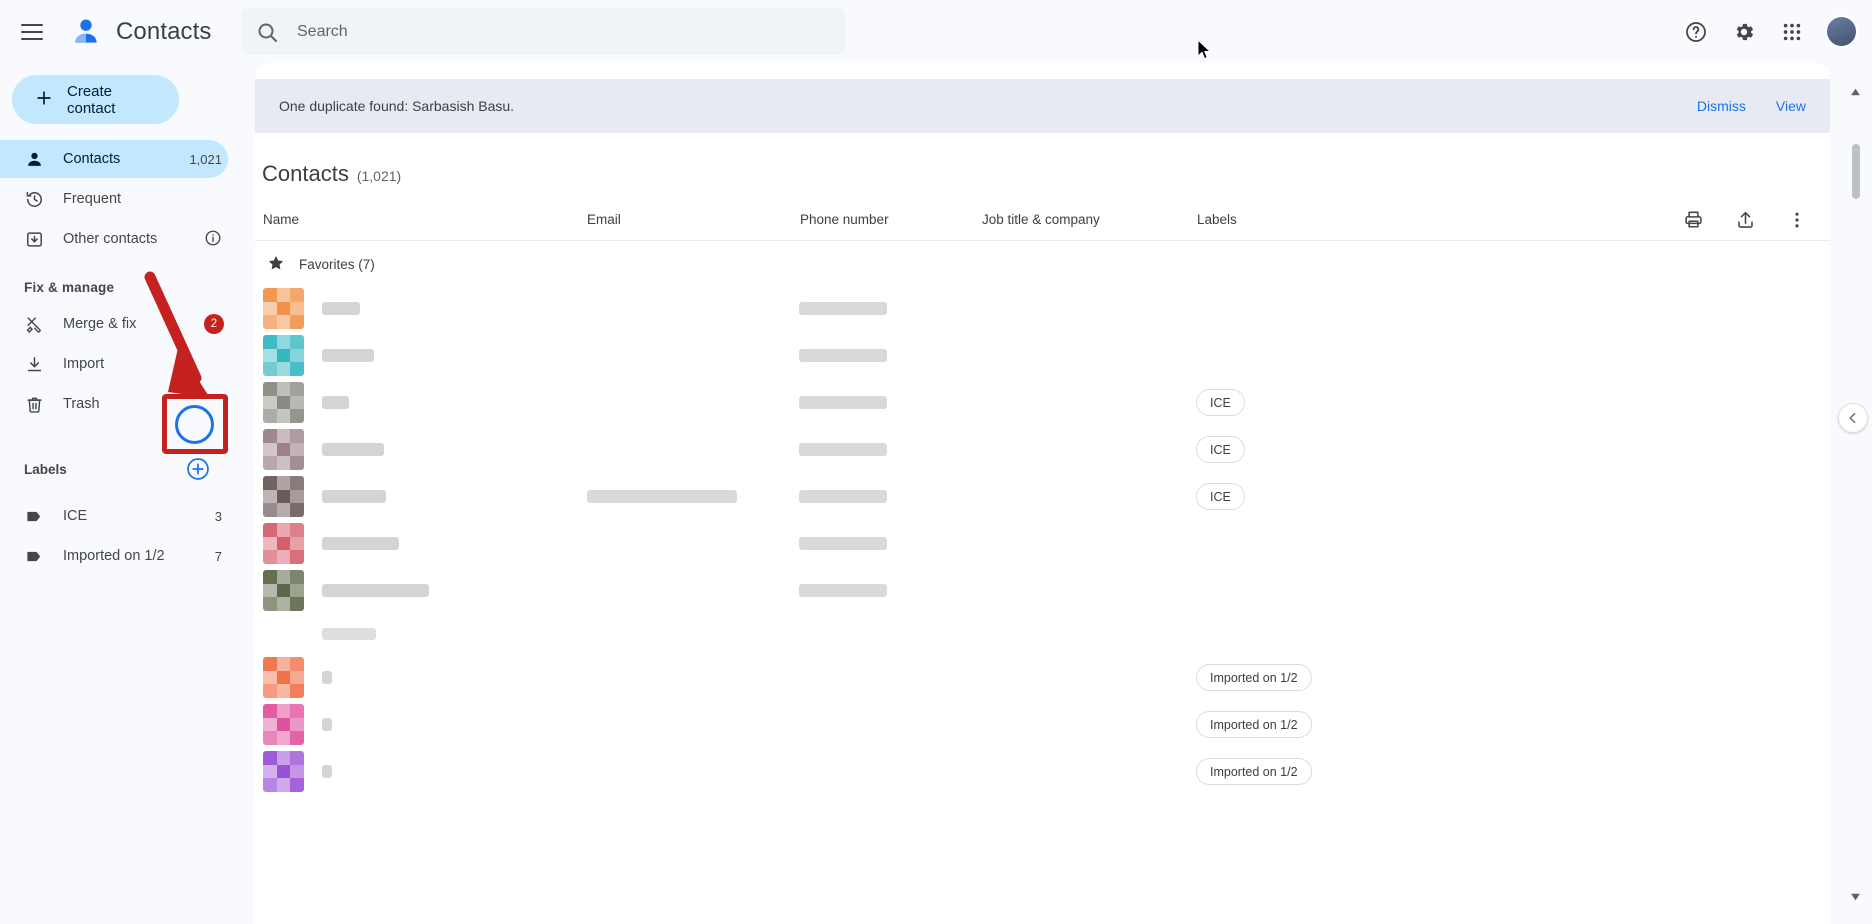 The height and width of the screenshot is (924, 1872). I want to click on table-actions, so click(1745, 220).